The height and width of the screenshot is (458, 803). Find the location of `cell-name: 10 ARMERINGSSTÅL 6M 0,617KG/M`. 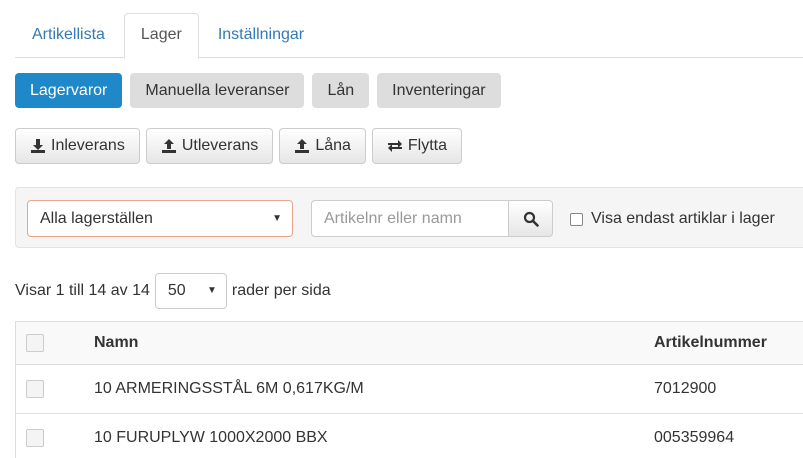

cell-name: 10 ARMERINGSSTÅL 6M 0,617KG/M is located at coordinates (229, 388).